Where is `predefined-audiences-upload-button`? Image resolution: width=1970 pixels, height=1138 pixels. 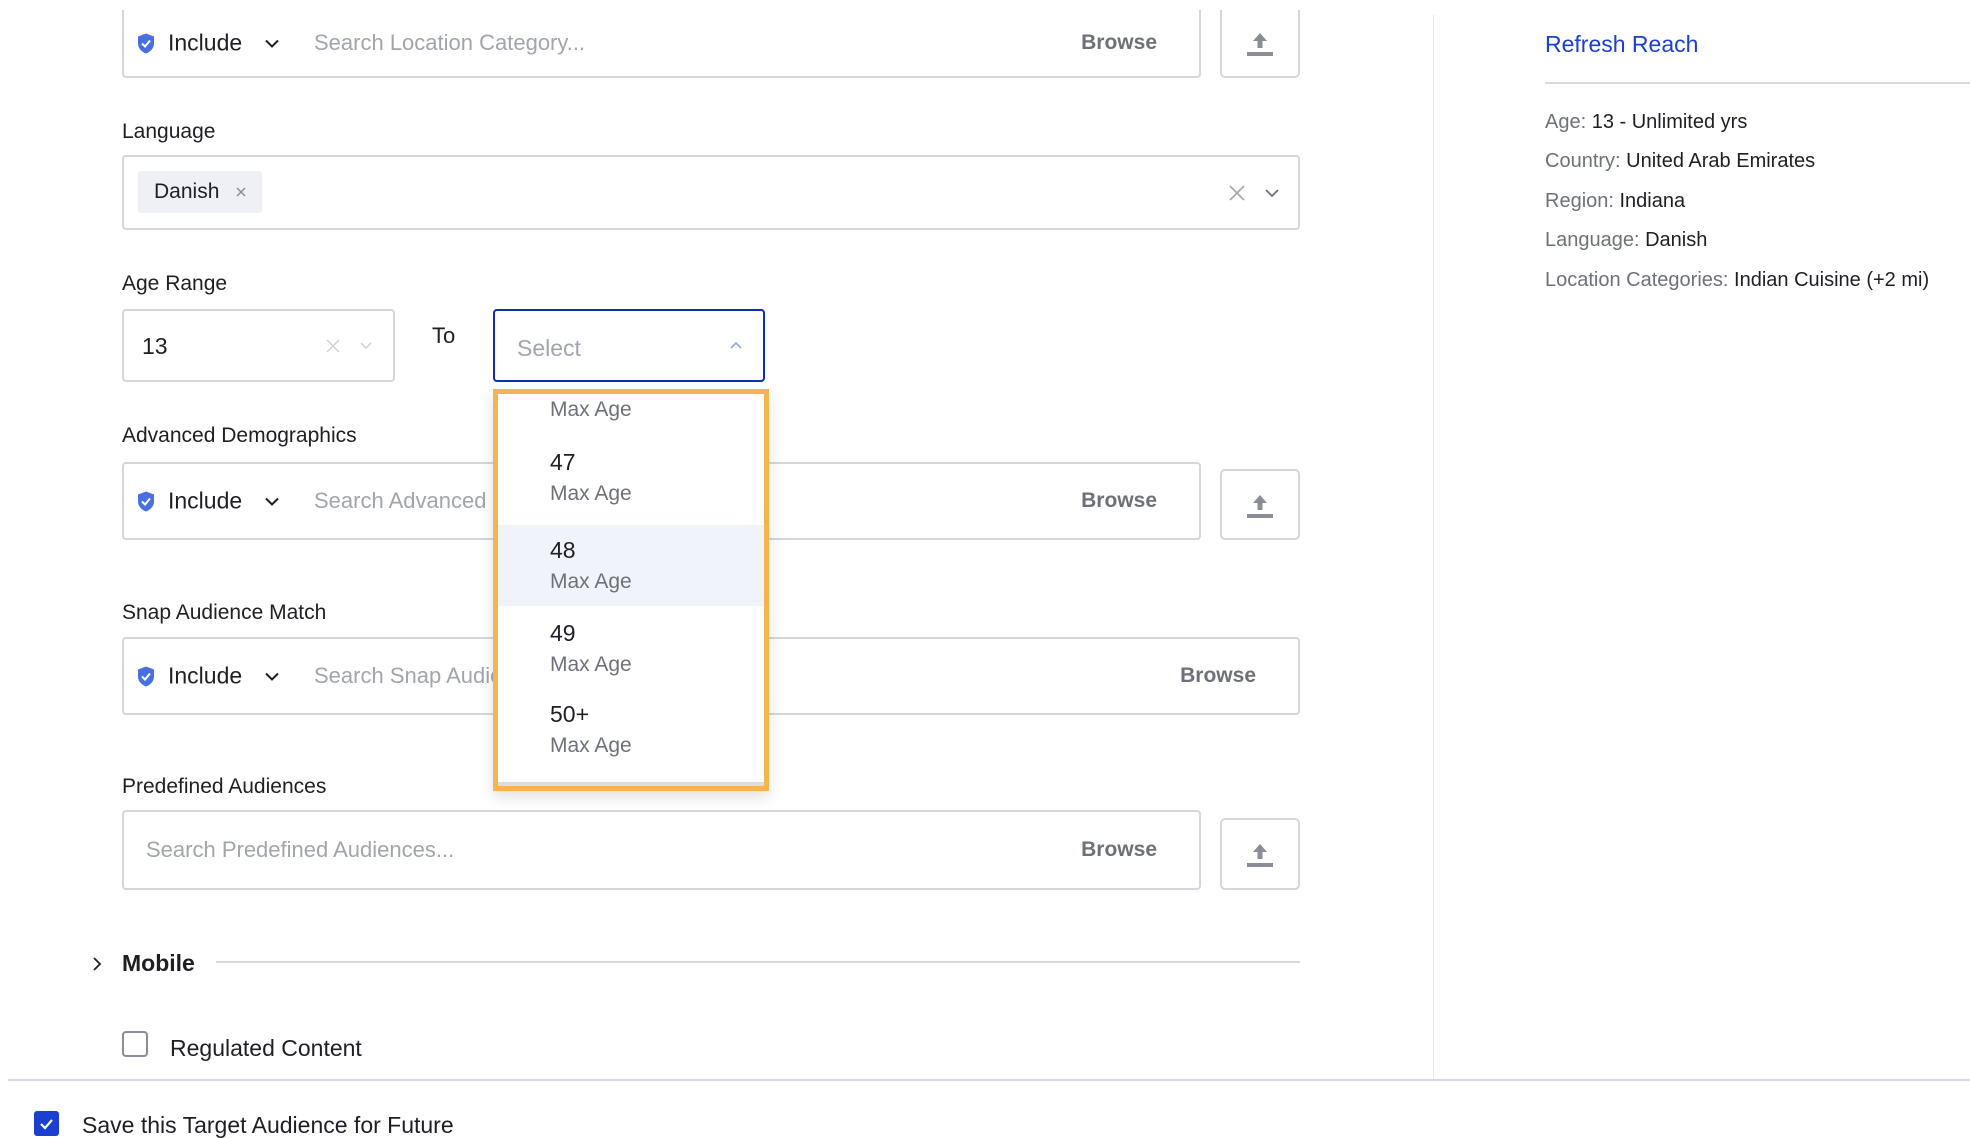
predefined-audiences-upload-button is located at coordinates (1260, 854).